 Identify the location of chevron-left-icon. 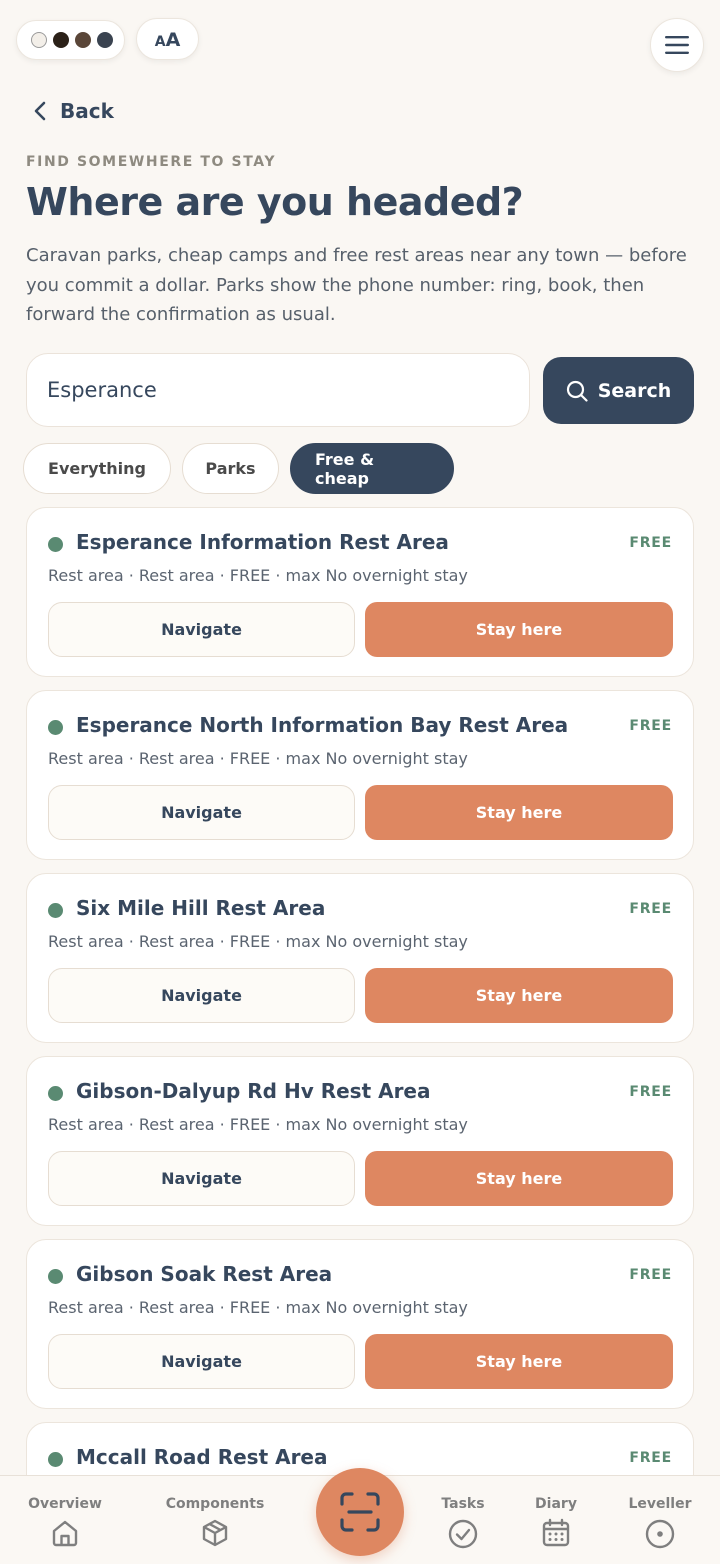
(40, 111).